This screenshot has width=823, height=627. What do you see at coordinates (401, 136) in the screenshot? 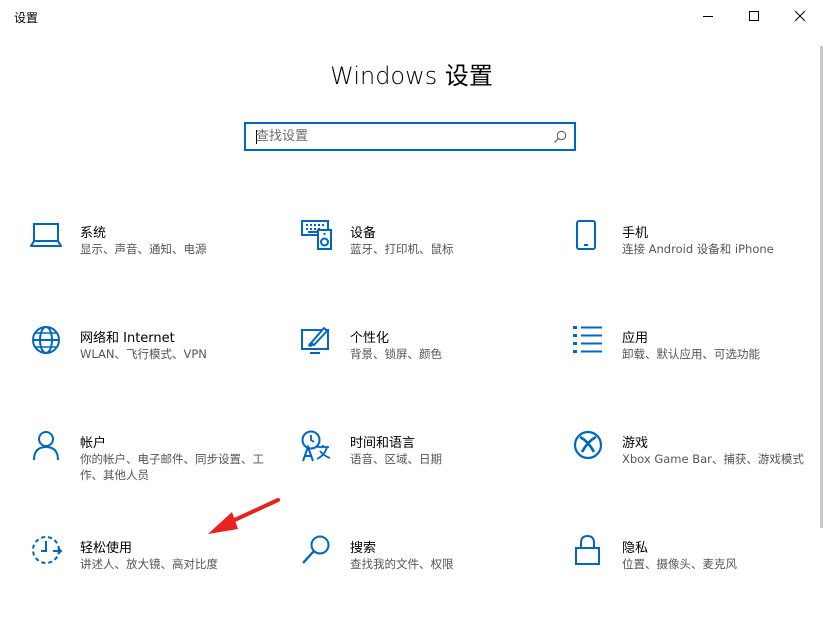
I see `search-input` at bounding box center [401, 136].